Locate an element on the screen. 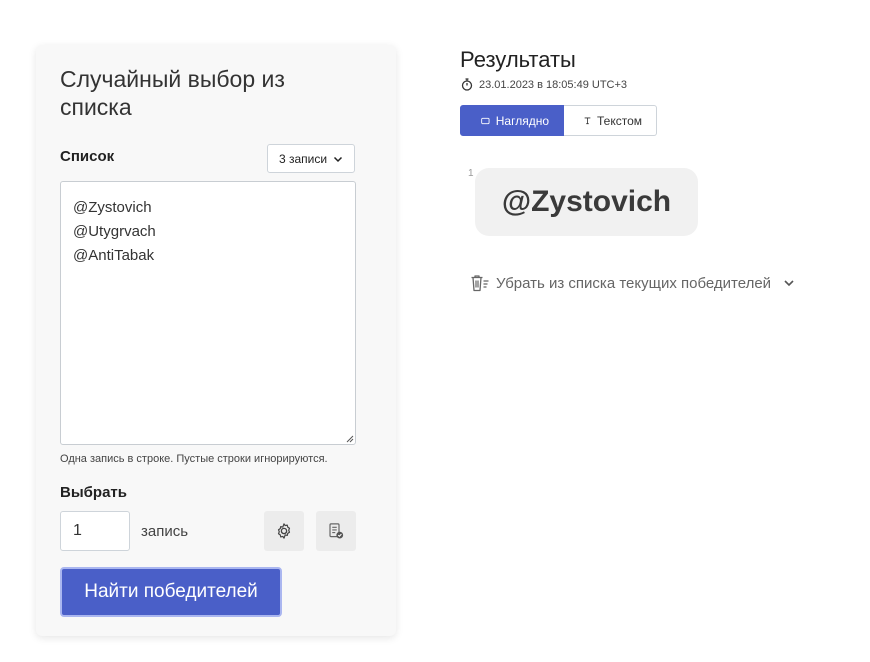 The height and width of the screenshot is (662, 870). trash-list-icon is located at coordinates (480, 283).